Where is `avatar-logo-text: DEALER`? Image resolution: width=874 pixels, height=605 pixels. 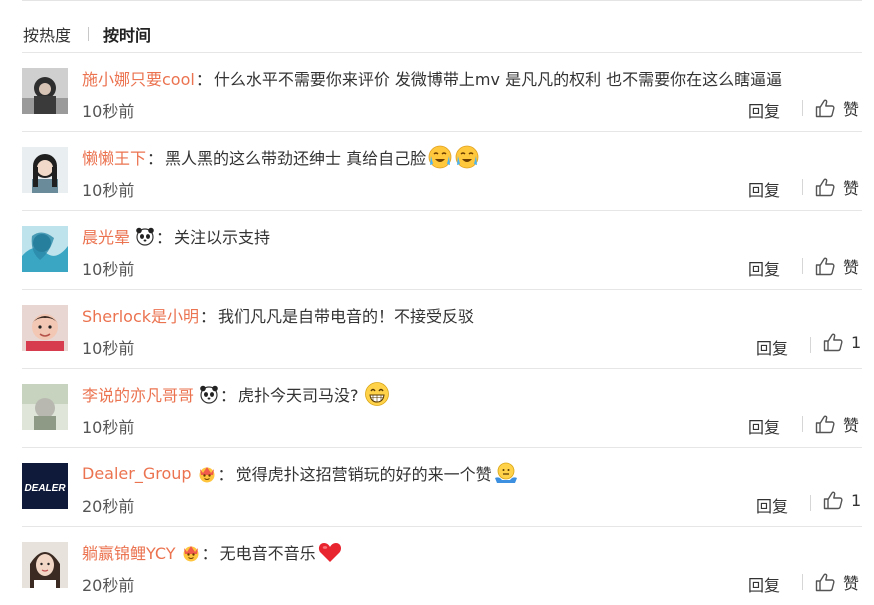 avatar-logo-text: DEALER is located at coordinates (45, 488).